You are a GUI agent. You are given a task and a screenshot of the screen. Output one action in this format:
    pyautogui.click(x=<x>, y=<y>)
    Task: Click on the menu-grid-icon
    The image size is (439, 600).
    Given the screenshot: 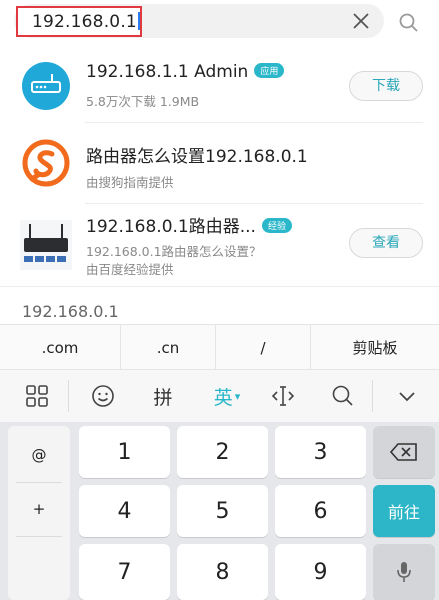 What is the action you would take?
    pyautogui.click(x=37, y=396)
    